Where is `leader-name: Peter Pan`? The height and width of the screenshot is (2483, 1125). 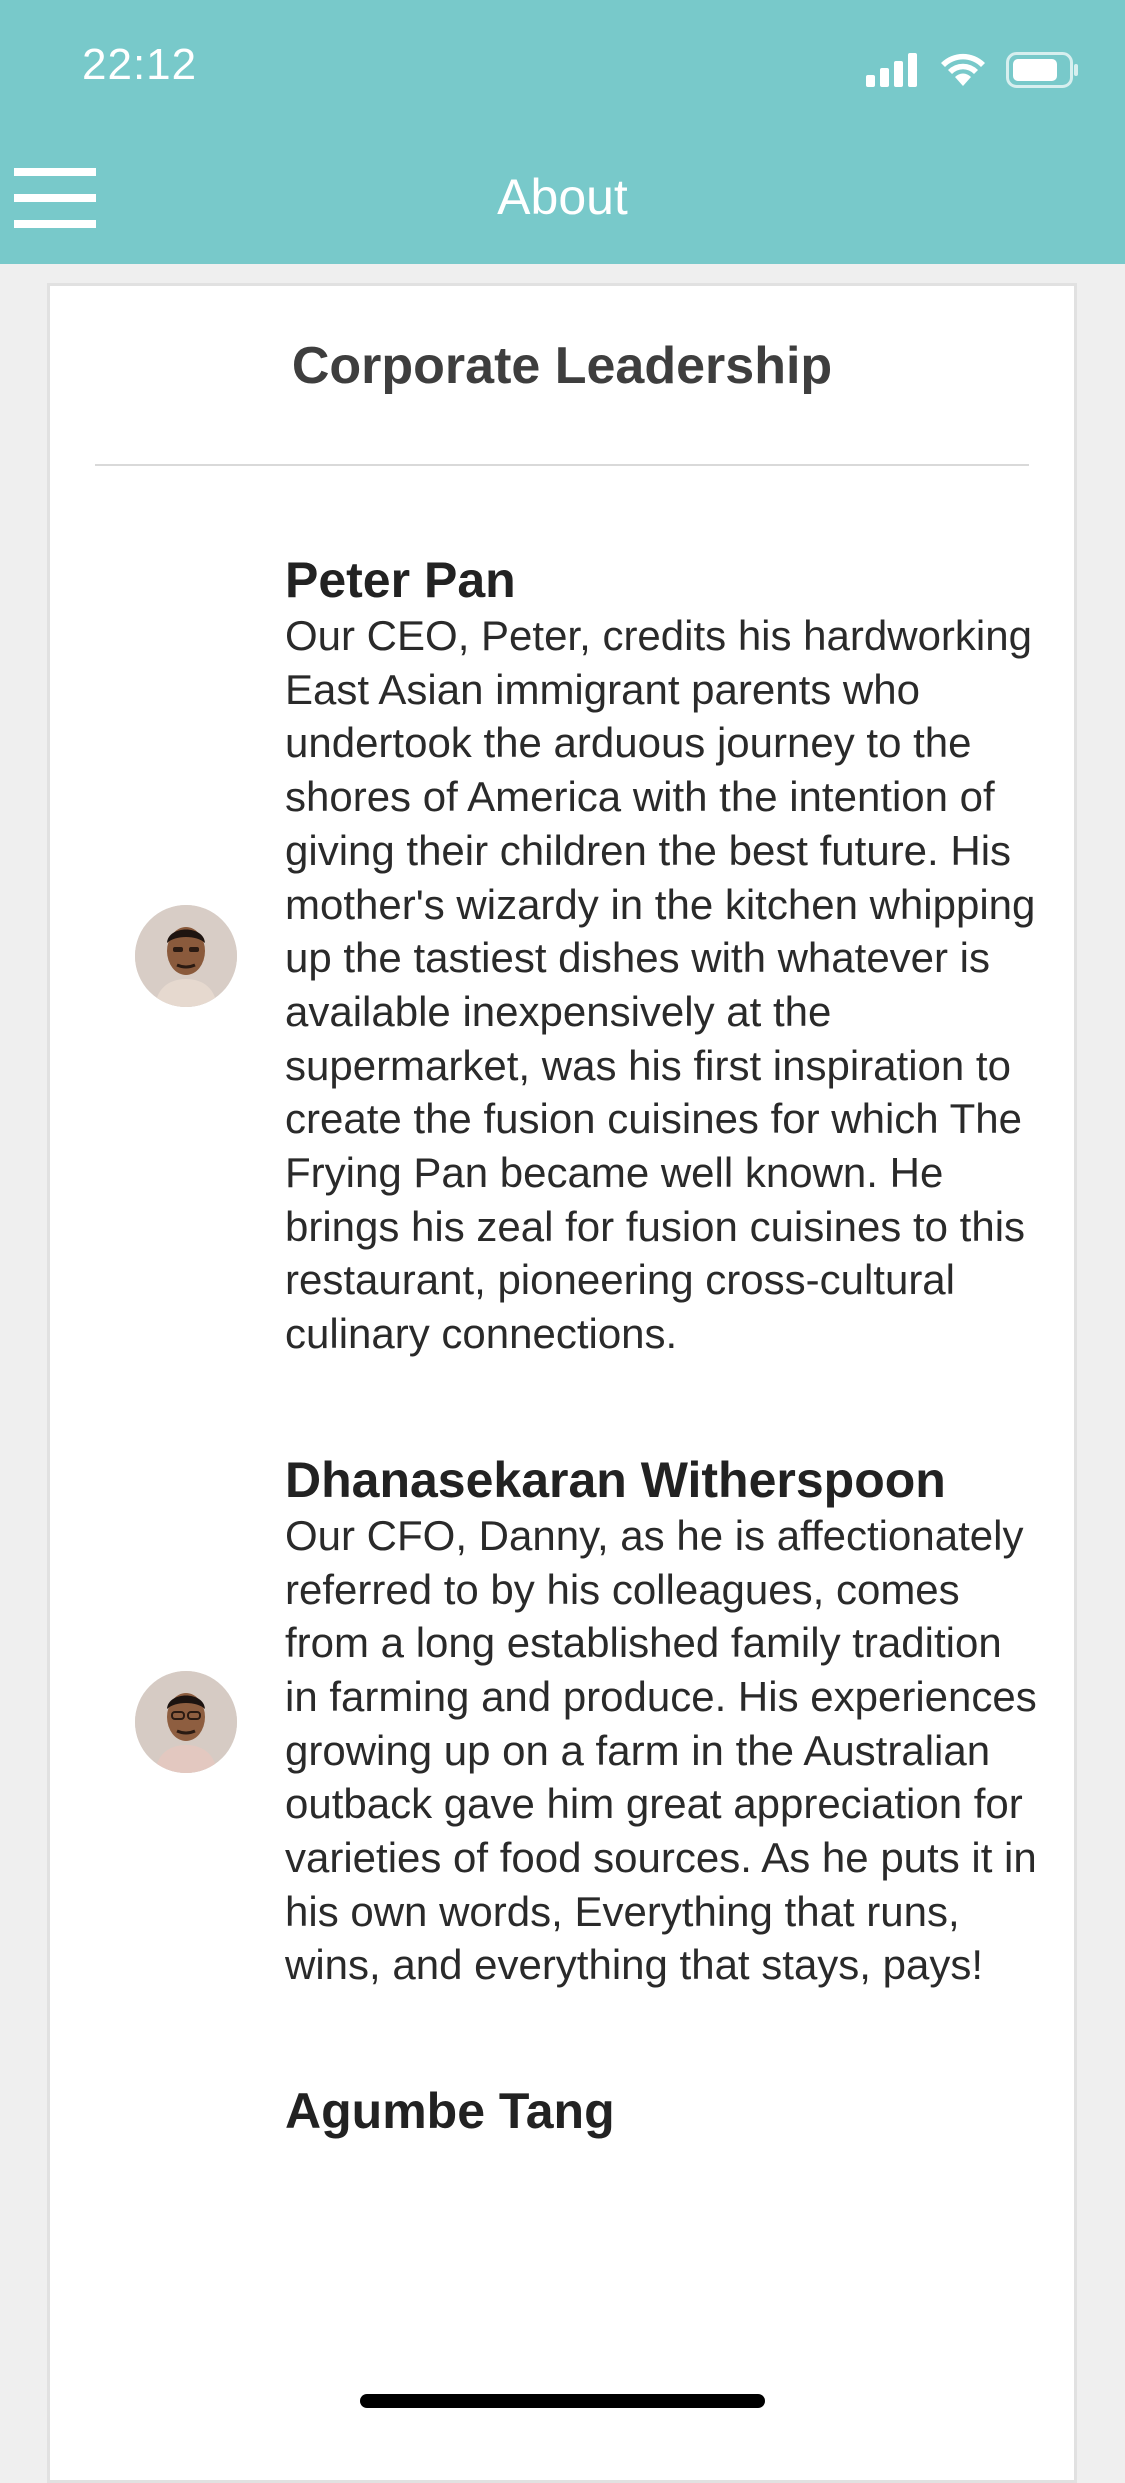 leader-name: Peter Pan is located at coordinates (400, 580).